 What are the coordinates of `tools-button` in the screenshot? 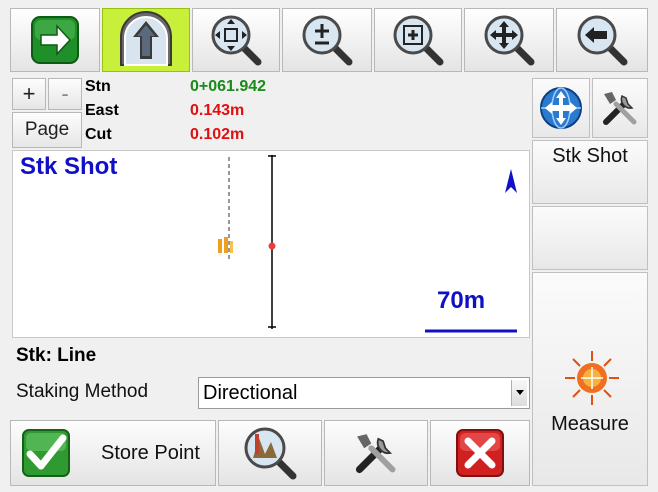 It's located at (620, 108).